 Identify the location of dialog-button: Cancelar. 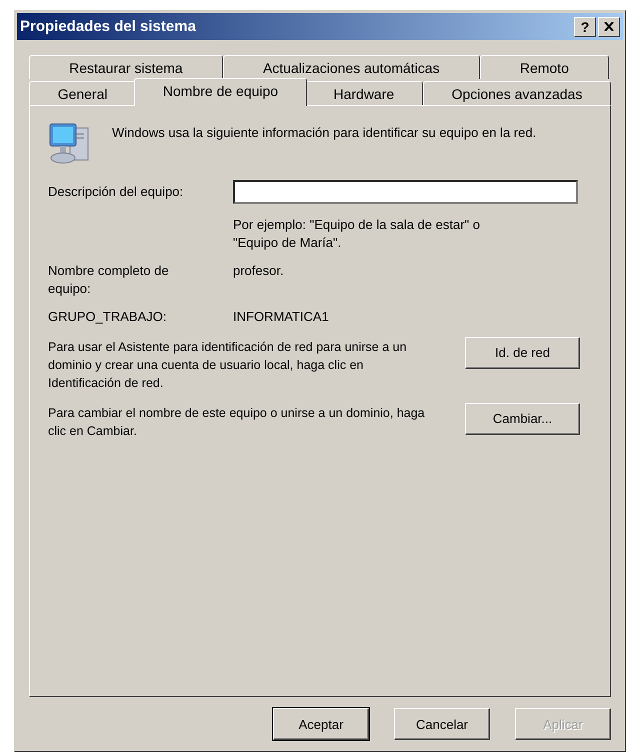
(442, 724).